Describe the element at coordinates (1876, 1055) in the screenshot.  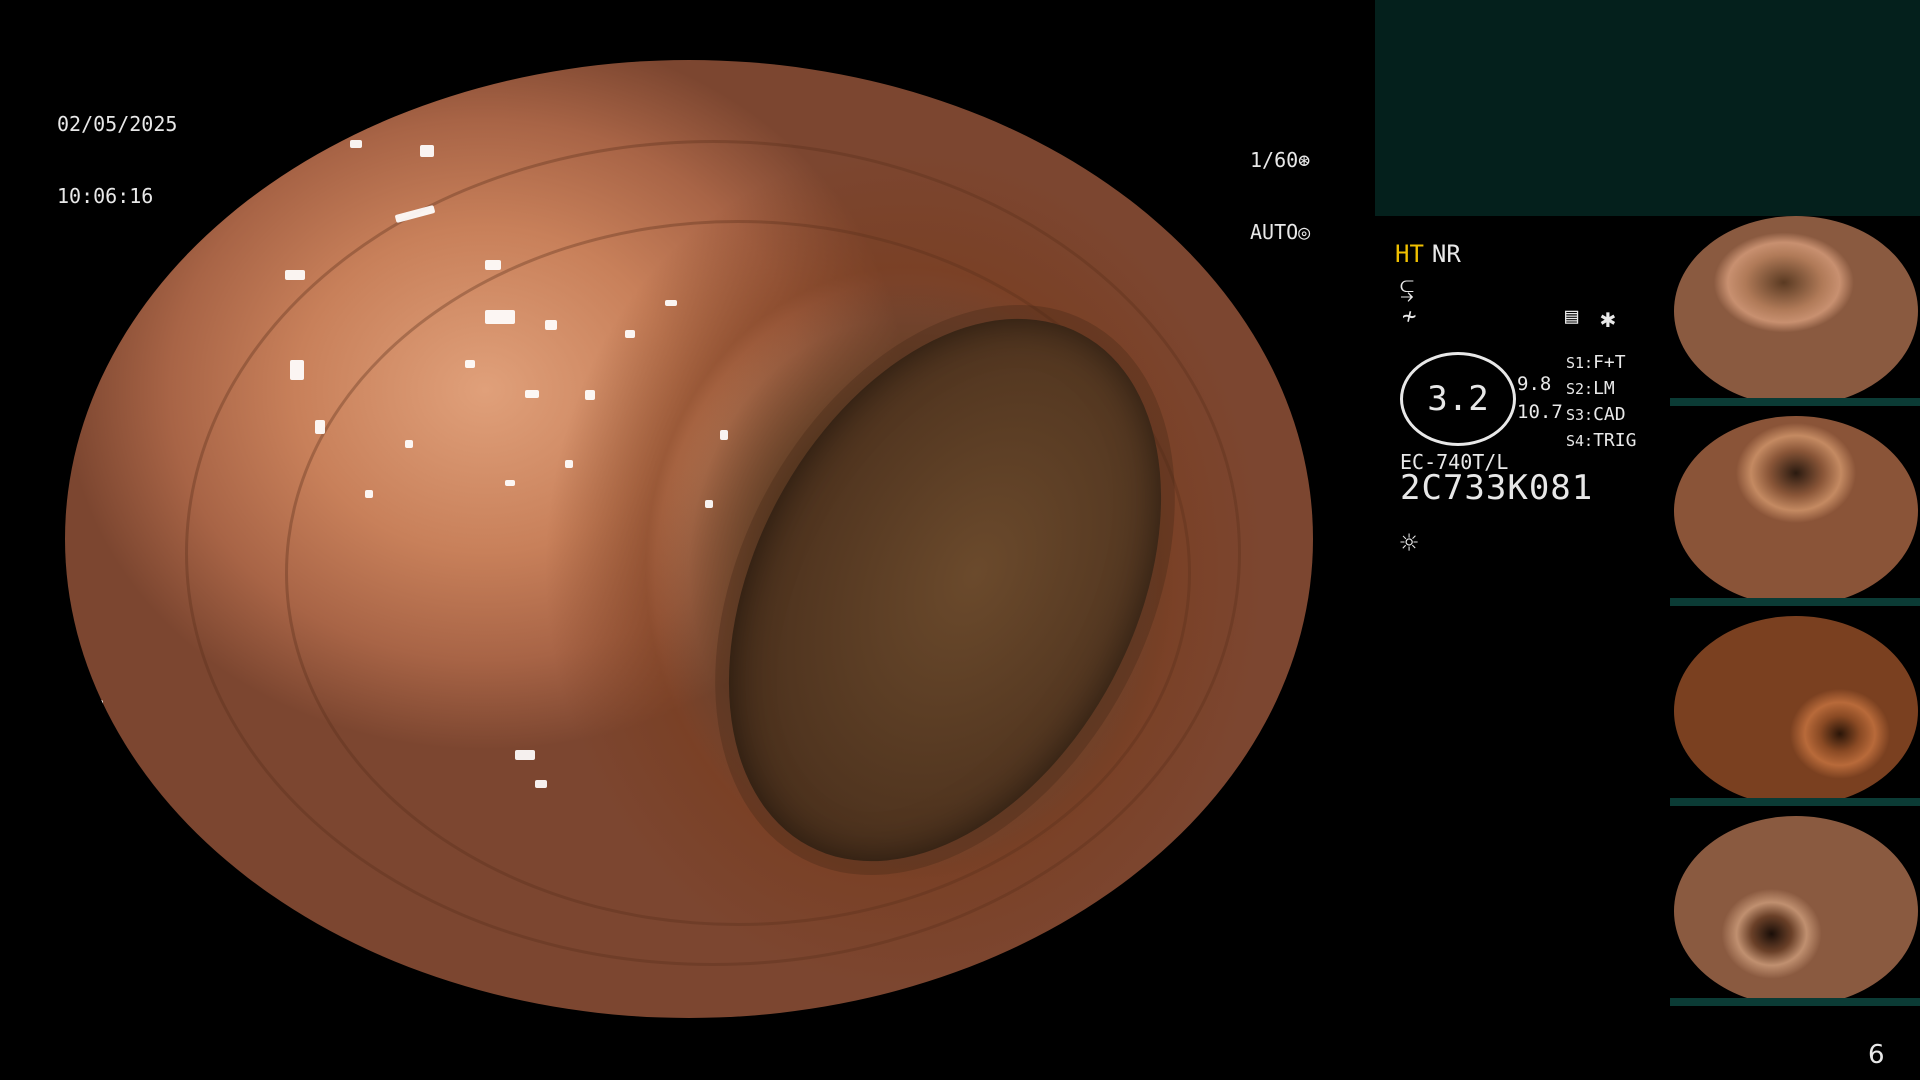
I see `page-number: 6` at that location.